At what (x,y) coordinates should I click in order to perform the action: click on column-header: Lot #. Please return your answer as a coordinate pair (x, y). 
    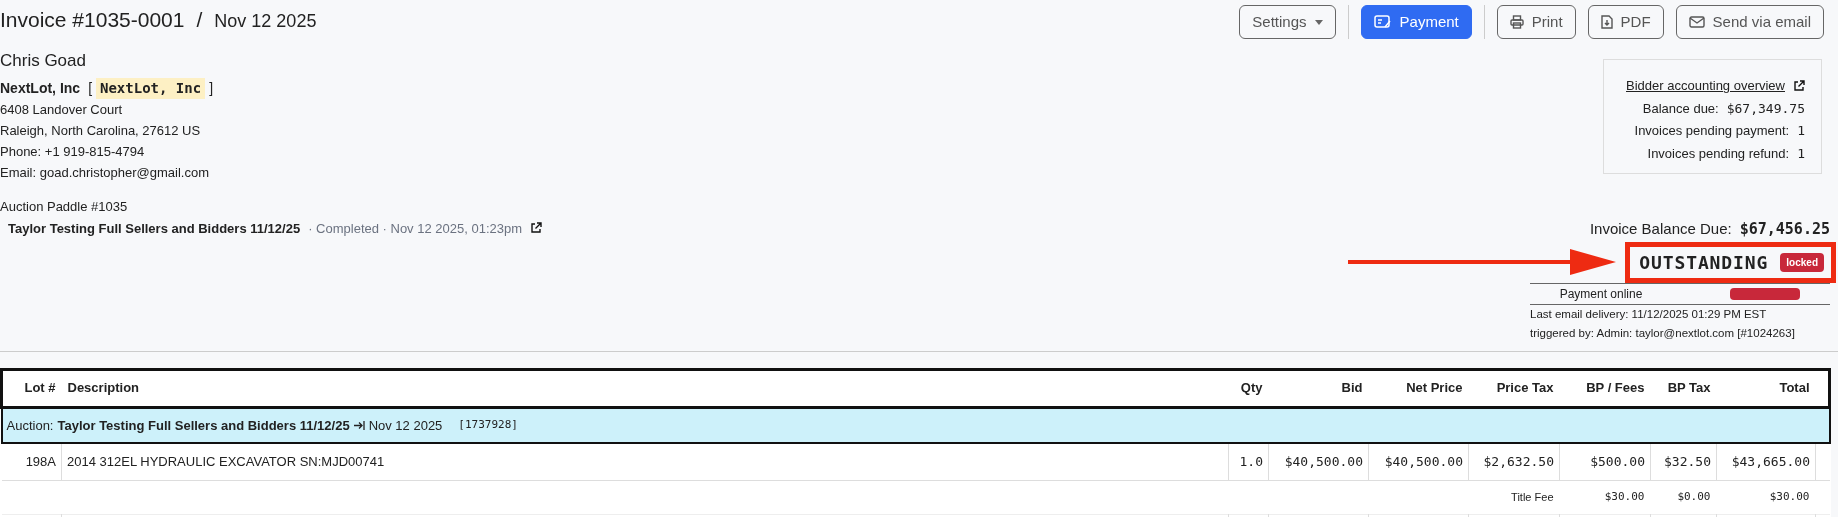
    Looking at the image, I should click on (31, 388).